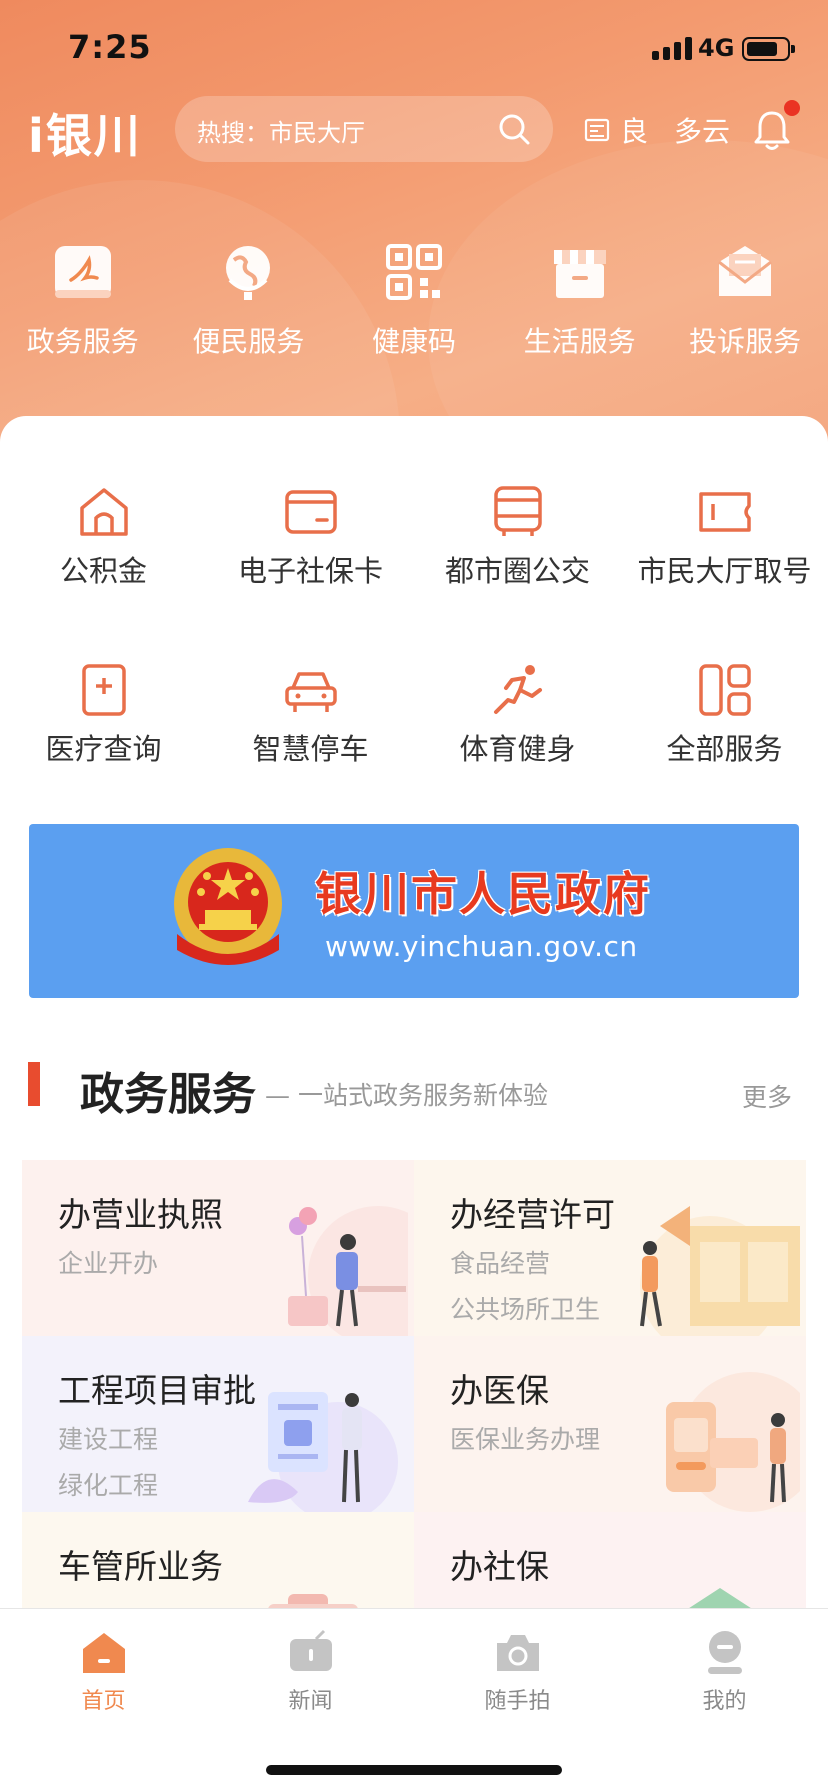 The image size is (828, 1792). I want to click on signal-strength-icon, so click(672, 48).